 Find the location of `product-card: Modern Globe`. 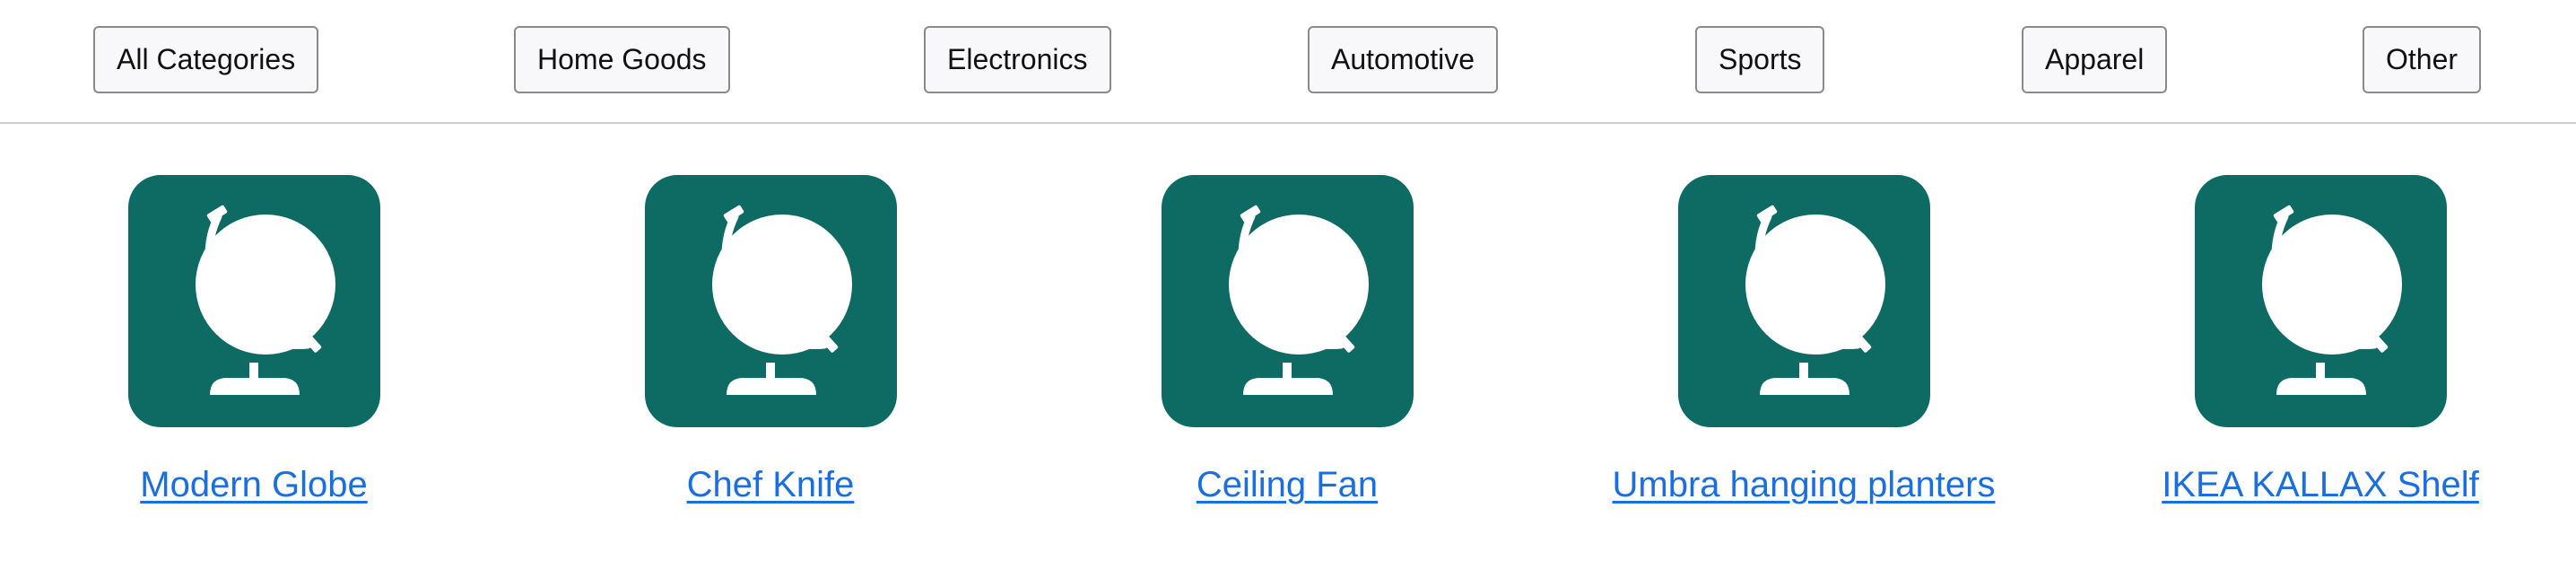

product-card: Modern Globe is located at coordinates (254, 340).